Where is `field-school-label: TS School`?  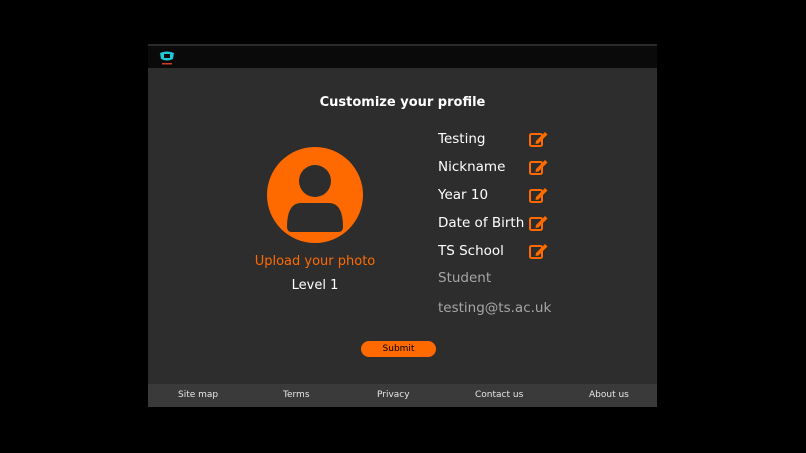
field-school-label: TS School is located at coordinates (471, 251).